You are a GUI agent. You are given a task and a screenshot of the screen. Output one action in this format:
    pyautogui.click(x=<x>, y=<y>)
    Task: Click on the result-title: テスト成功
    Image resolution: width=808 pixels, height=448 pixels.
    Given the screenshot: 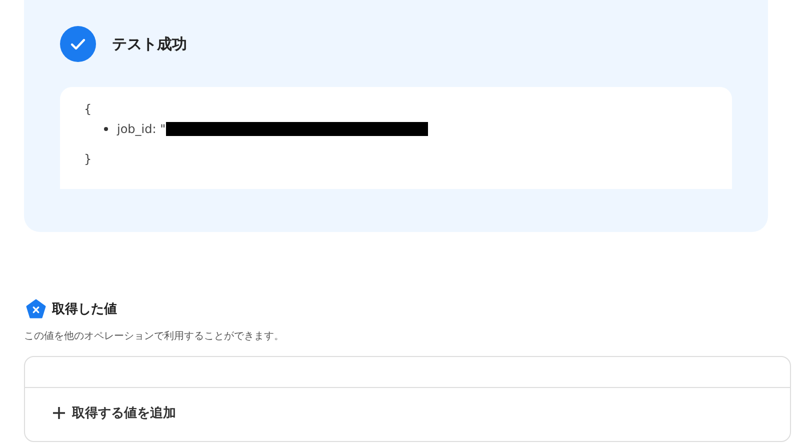 What is the action you would take?
    pyautogui.click(x=149, y=44)
    